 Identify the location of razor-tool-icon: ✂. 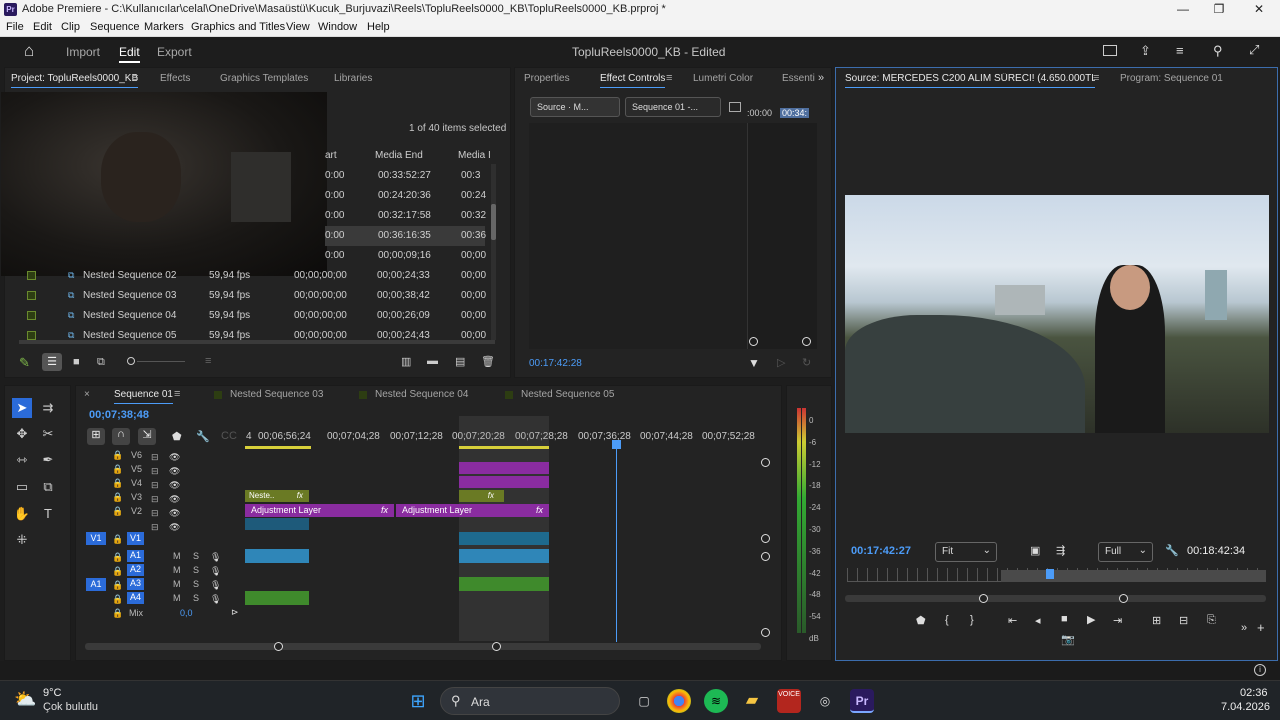
(48, 434).